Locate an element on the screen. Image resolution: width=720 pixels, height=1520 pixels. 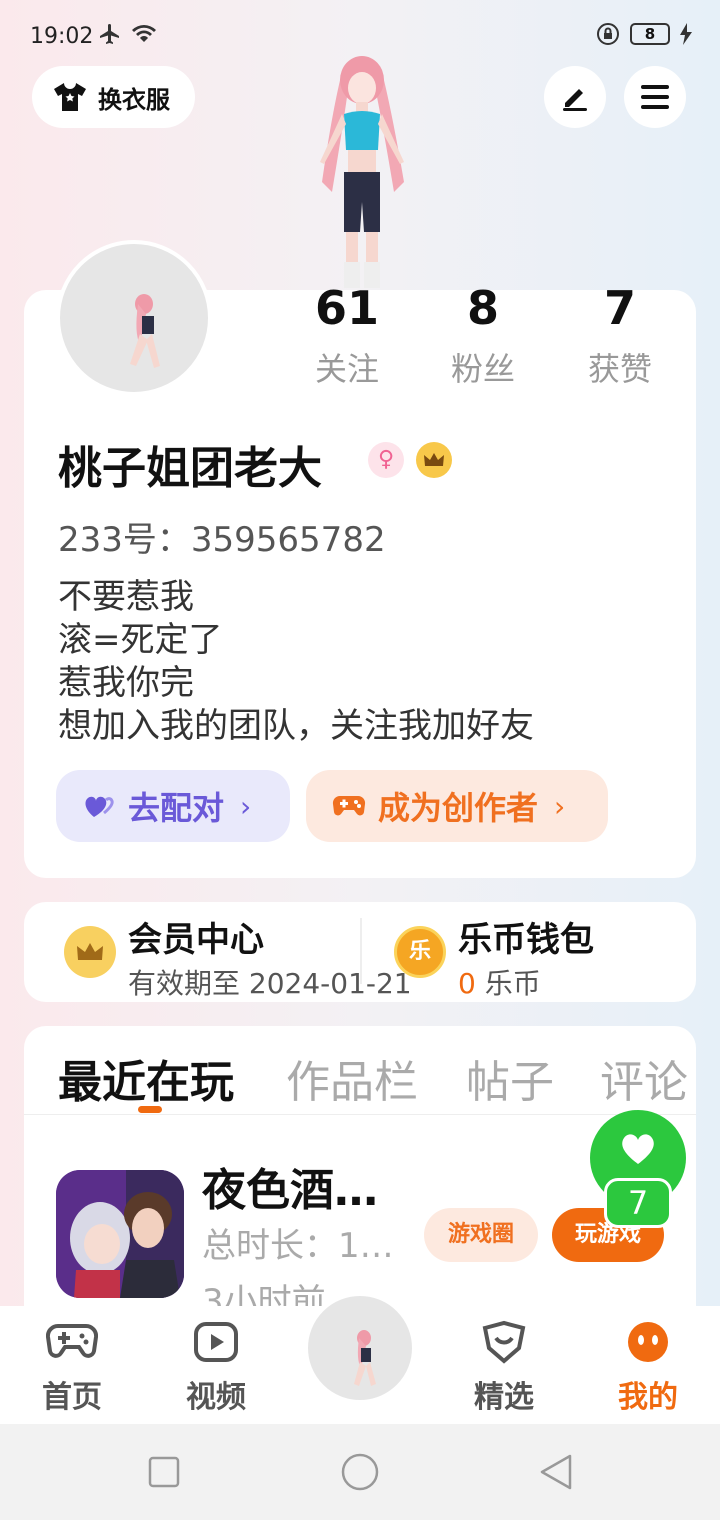
stat-following: 61 关注 is located at coordinates (347, 335).